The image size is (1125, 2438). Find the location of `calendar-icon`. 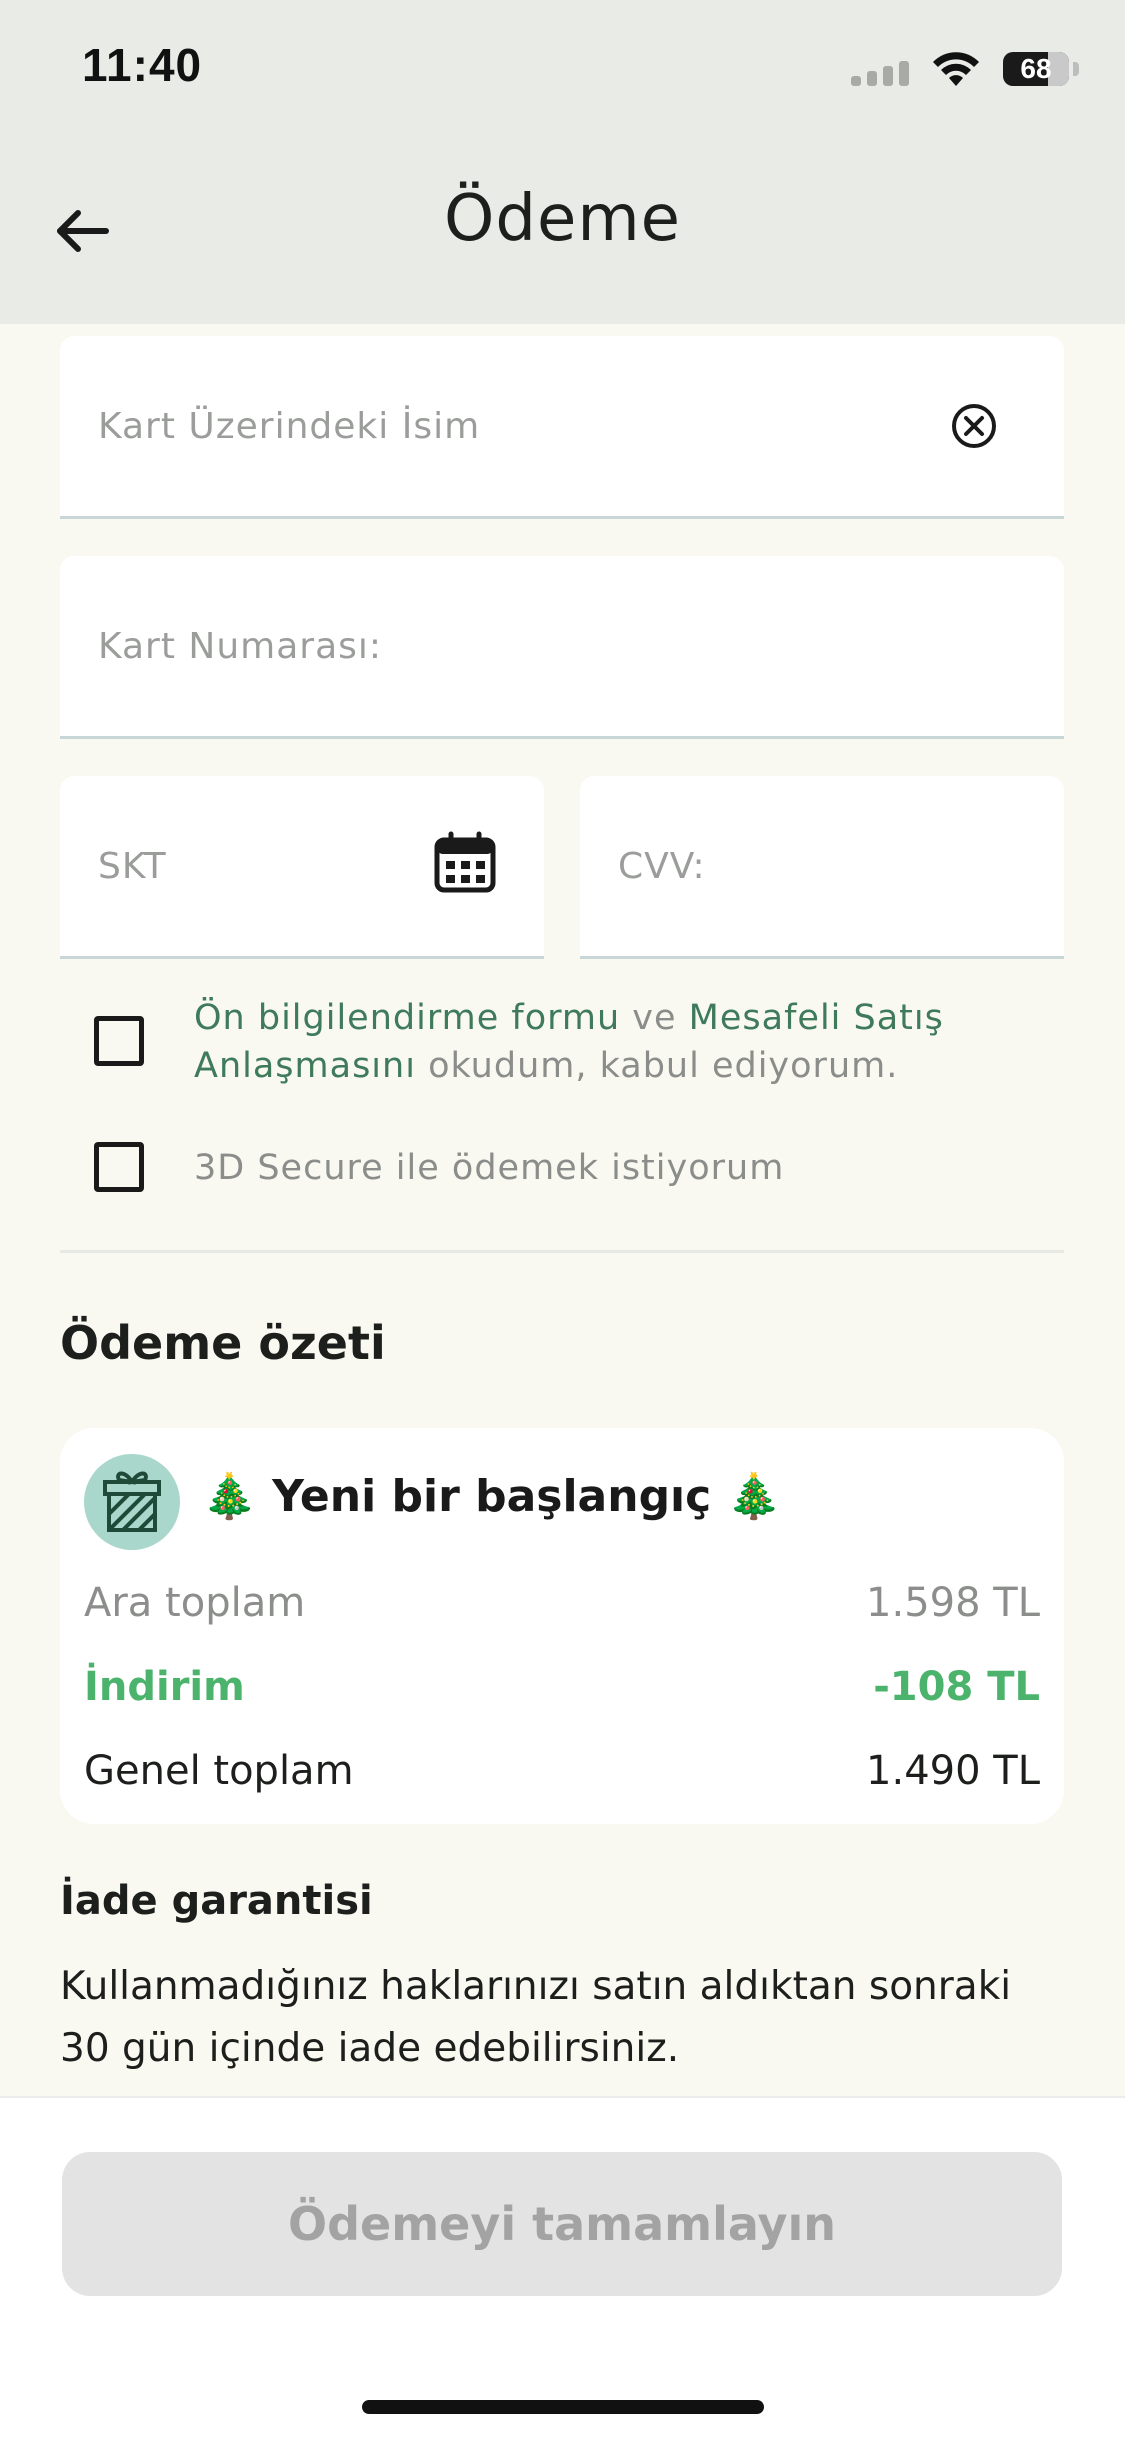

calendar-icon is located at coordinates (465, 863).